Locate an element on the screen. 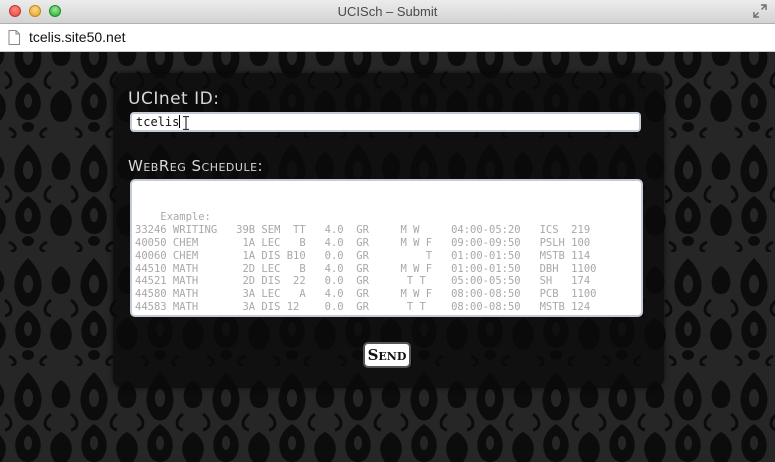 The height and width of the screenshot is (462, 775). page-icon is located at coordinates (14, 37).